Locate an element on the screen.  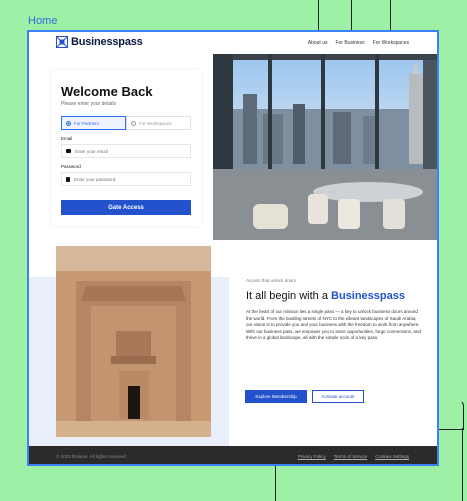
callout-line-business is located at coordinates (351, 15).